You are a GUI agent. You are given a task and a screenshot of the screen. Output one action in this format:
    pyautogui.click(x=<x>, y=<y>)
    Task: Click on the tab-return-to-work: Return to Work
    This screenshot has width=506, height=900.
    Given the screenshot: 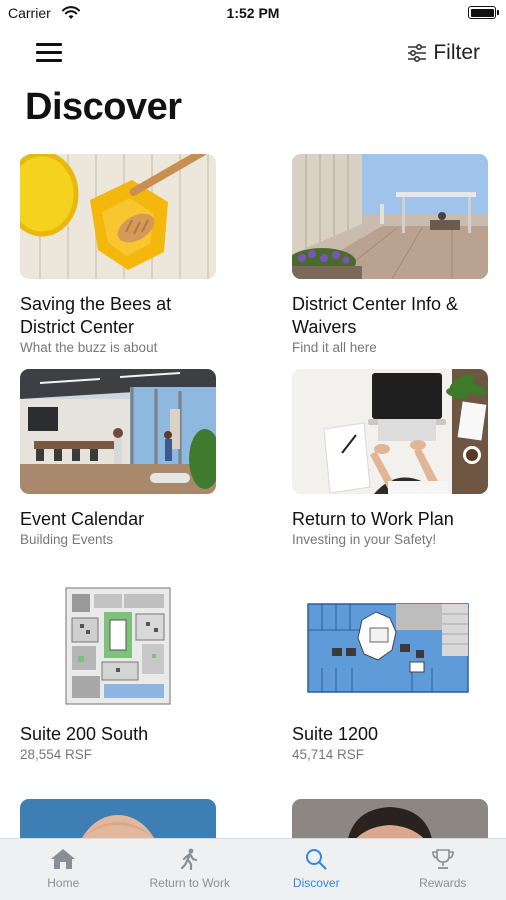 What is the action you would take?
    pyautogui.click(x=190, y=869)
    